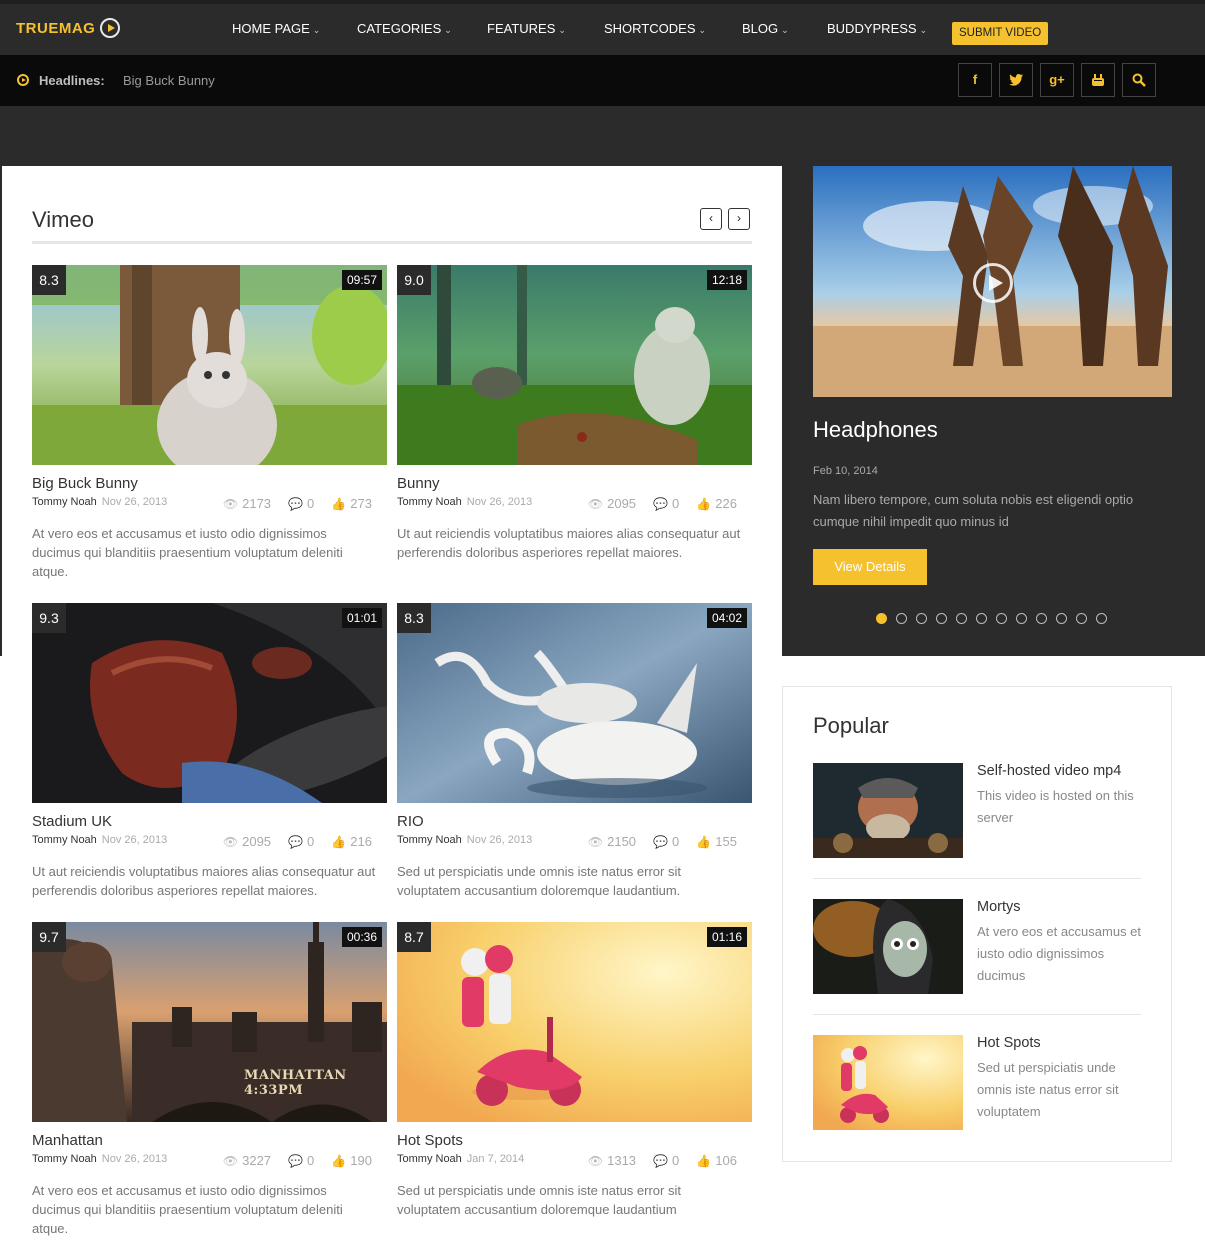 The width and height of the screenshot is (1205, 1251). What do you see at coordinates (574, 1140) in the screenshot?
I see `video-title: Hot Spots` at bounding box center [574, 1140].